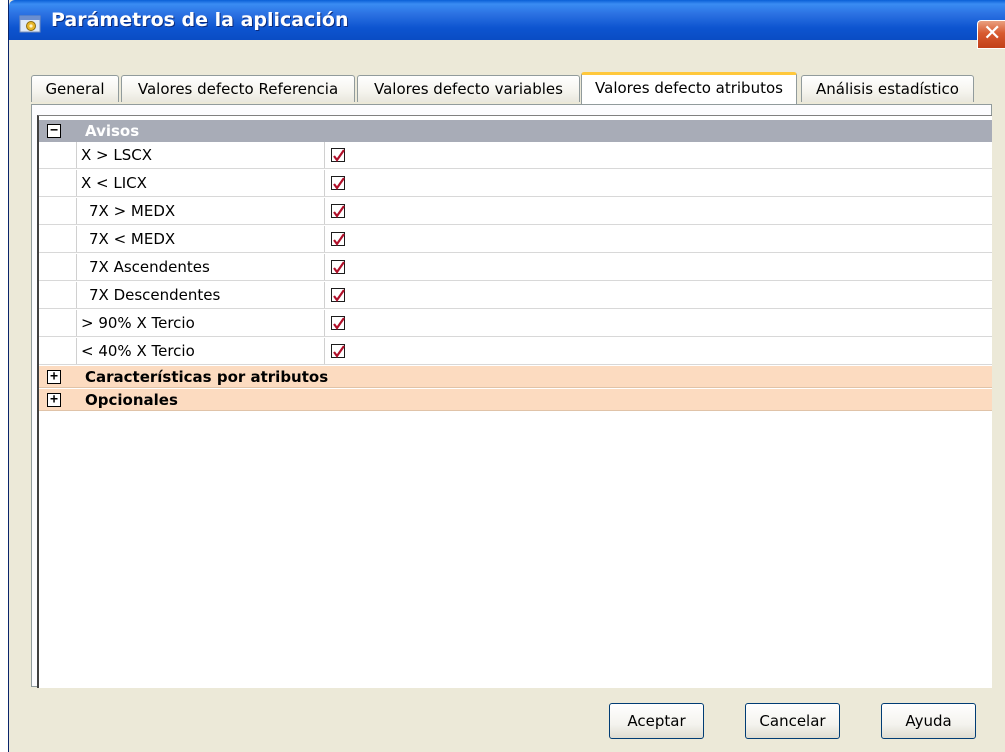 Image resolution: width=1005 pixels, height=752 pixels. Describe the element at coordinates (131, 400) in the screenshot. I see `category-label: Opcionales` at that location.